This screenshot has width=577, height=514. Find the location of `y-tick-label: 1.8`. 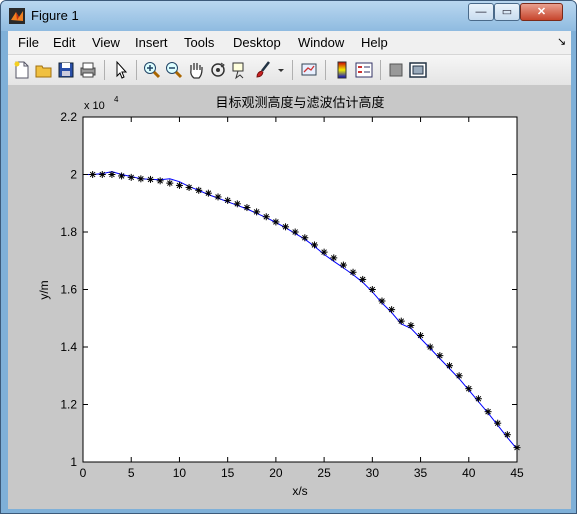

y-tick-label: 1.8 is located at coordinates (68, 232).